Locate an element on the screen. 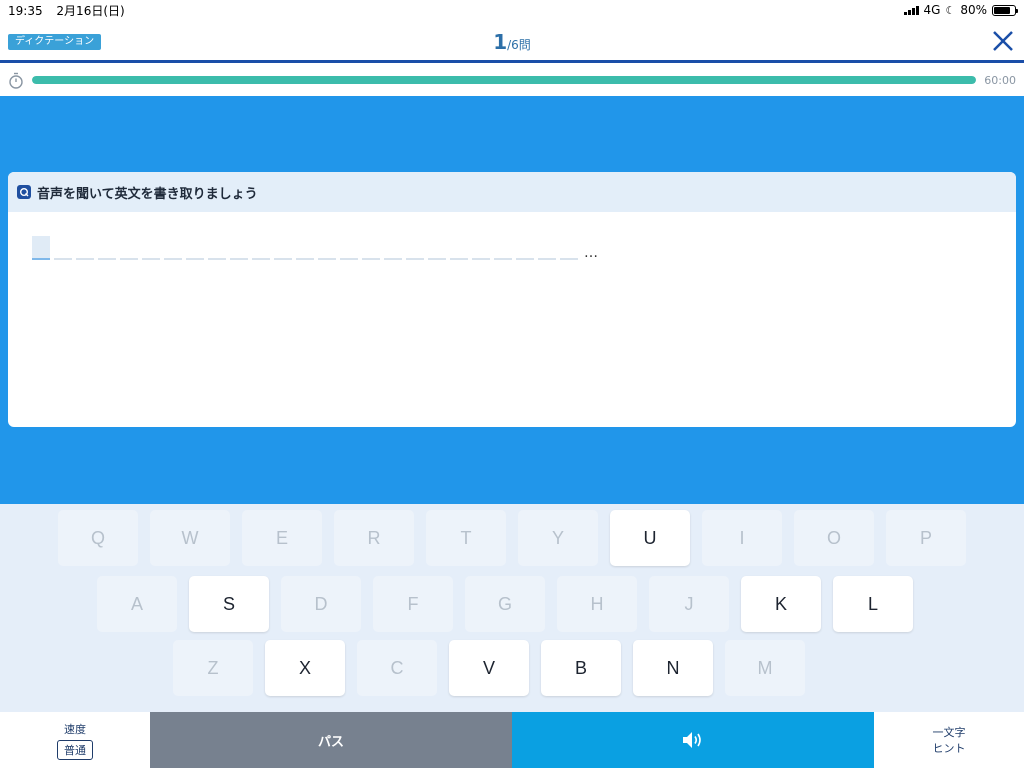 The width and height of the screenshot is (1024, 768). key-h: H is located at coordinates (597, 604).